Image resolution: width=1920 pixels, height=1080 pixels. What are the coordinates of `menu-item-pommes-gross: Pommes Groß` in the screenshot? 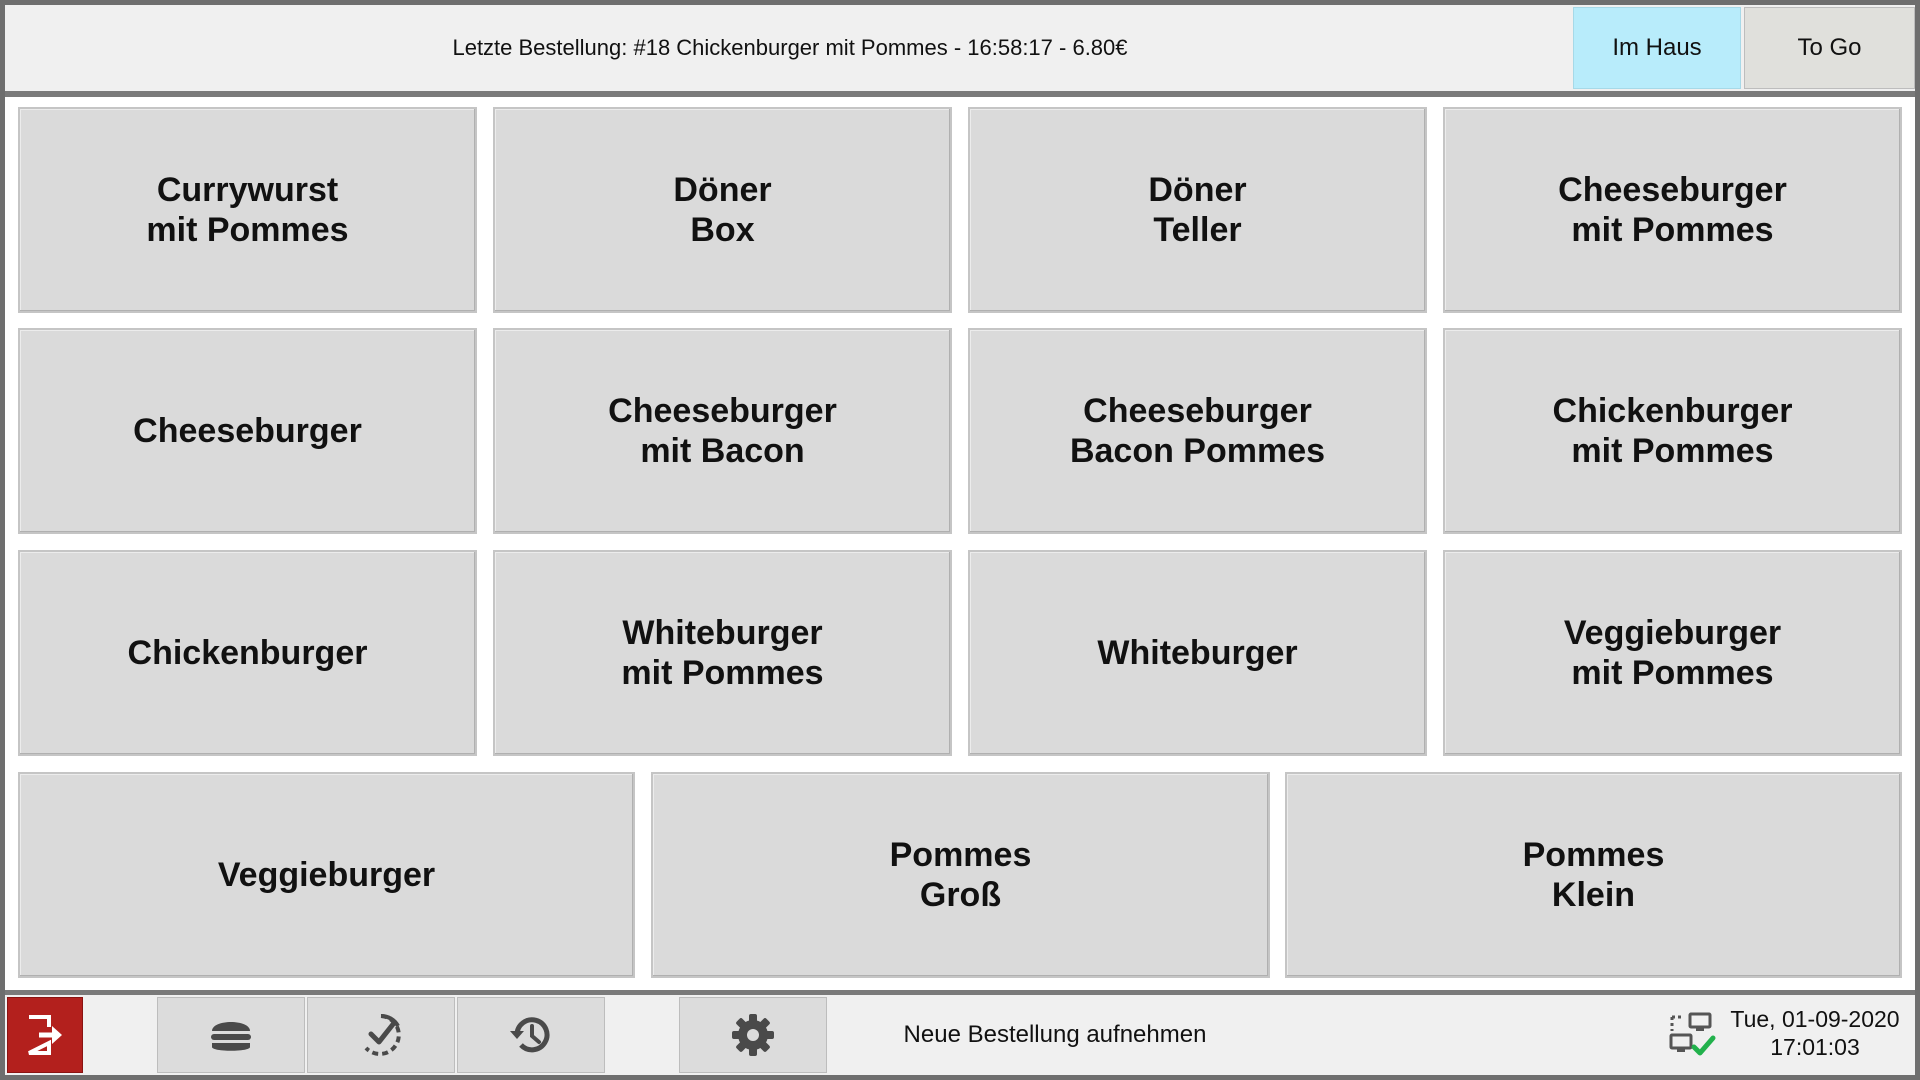 It's located at (960, 875).